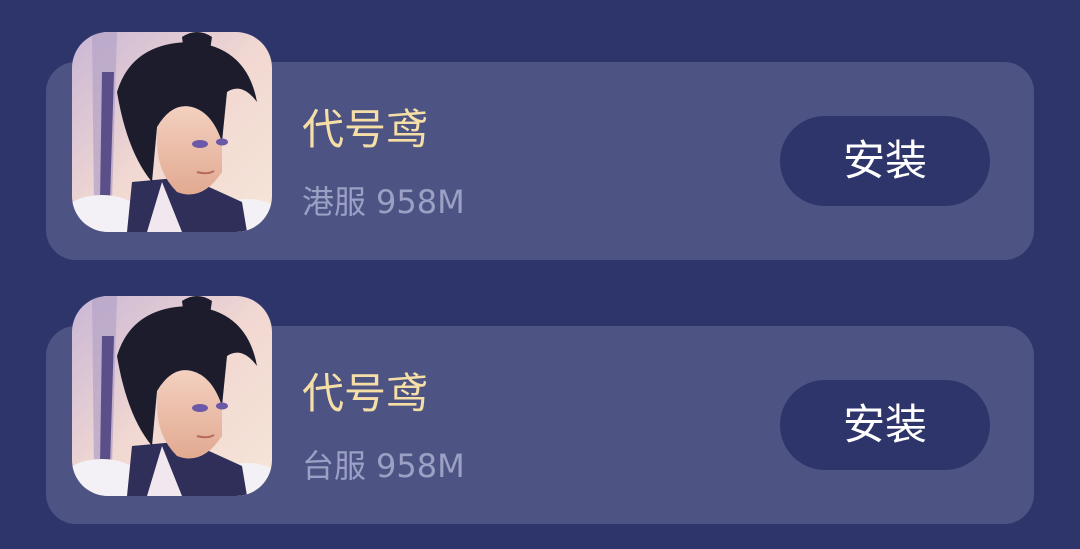 Image resolution: width=1080 pixels, height=549 pixels. I want to click on app-region: 台服, so click(334, 466).